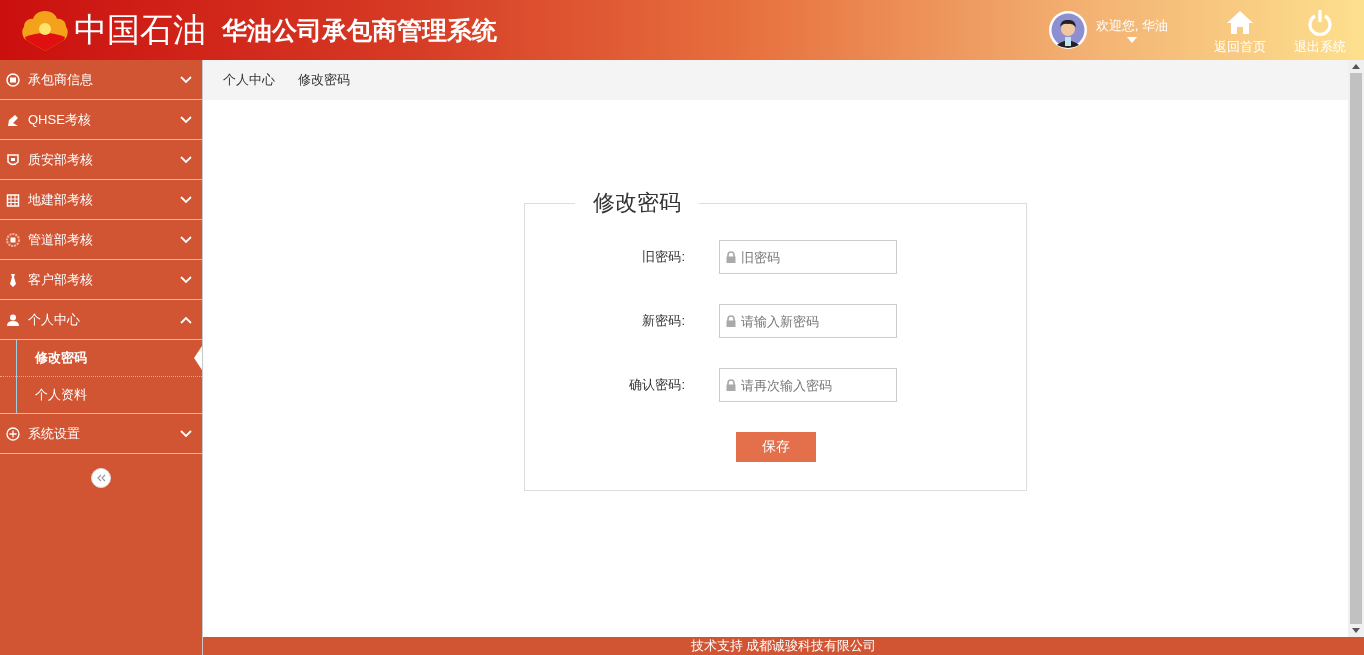  Describe the element at coordinates (1356, 66) in the screenshot. I see `scroll-up-icon` at that location.